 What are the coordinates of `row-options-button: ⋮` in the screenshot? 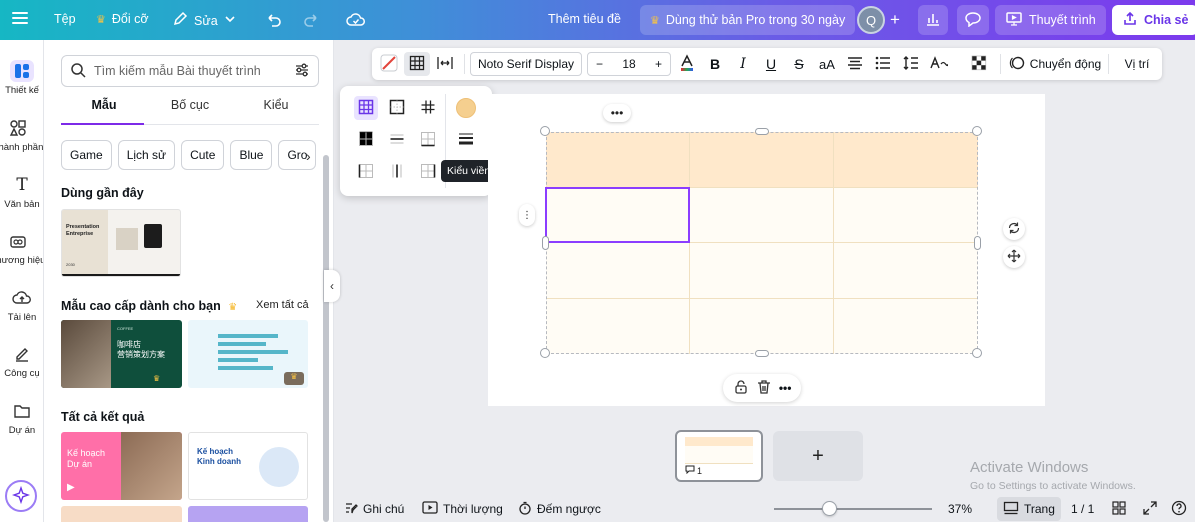 It's located at (527, 215).